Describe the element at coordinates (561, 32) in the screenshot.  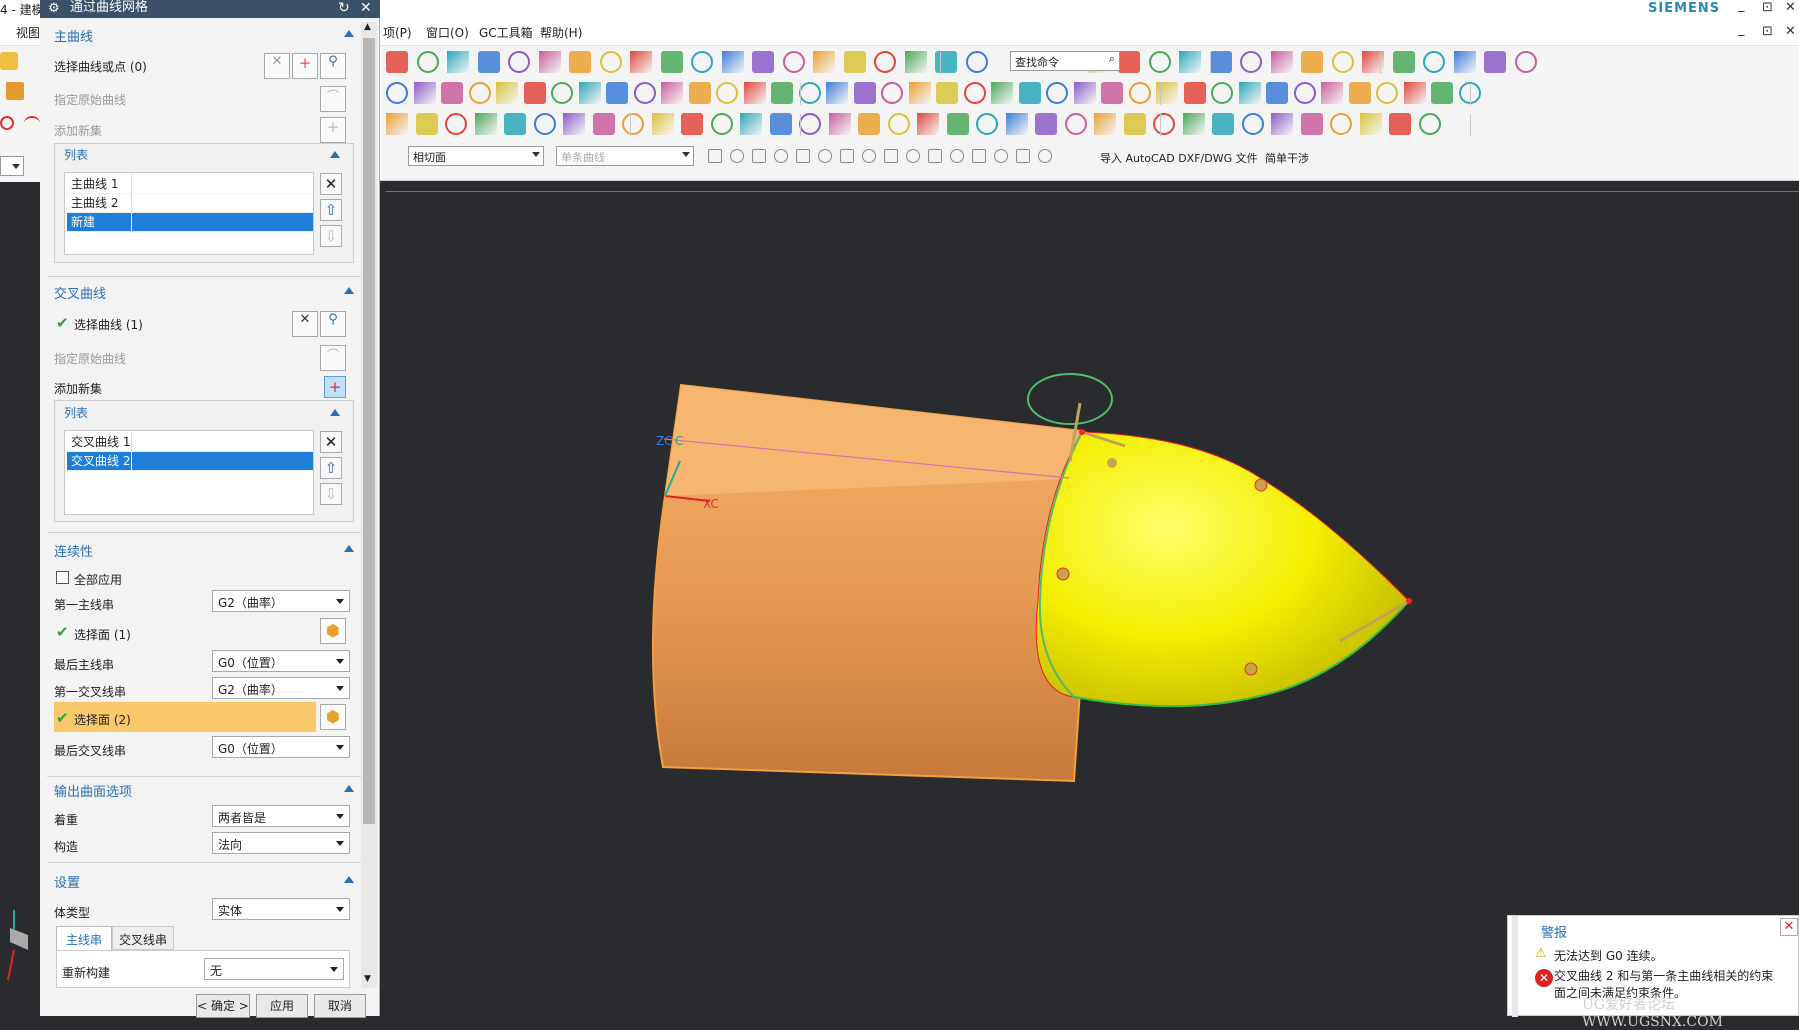
I see `menu-help: 帮助(H)` at that location.